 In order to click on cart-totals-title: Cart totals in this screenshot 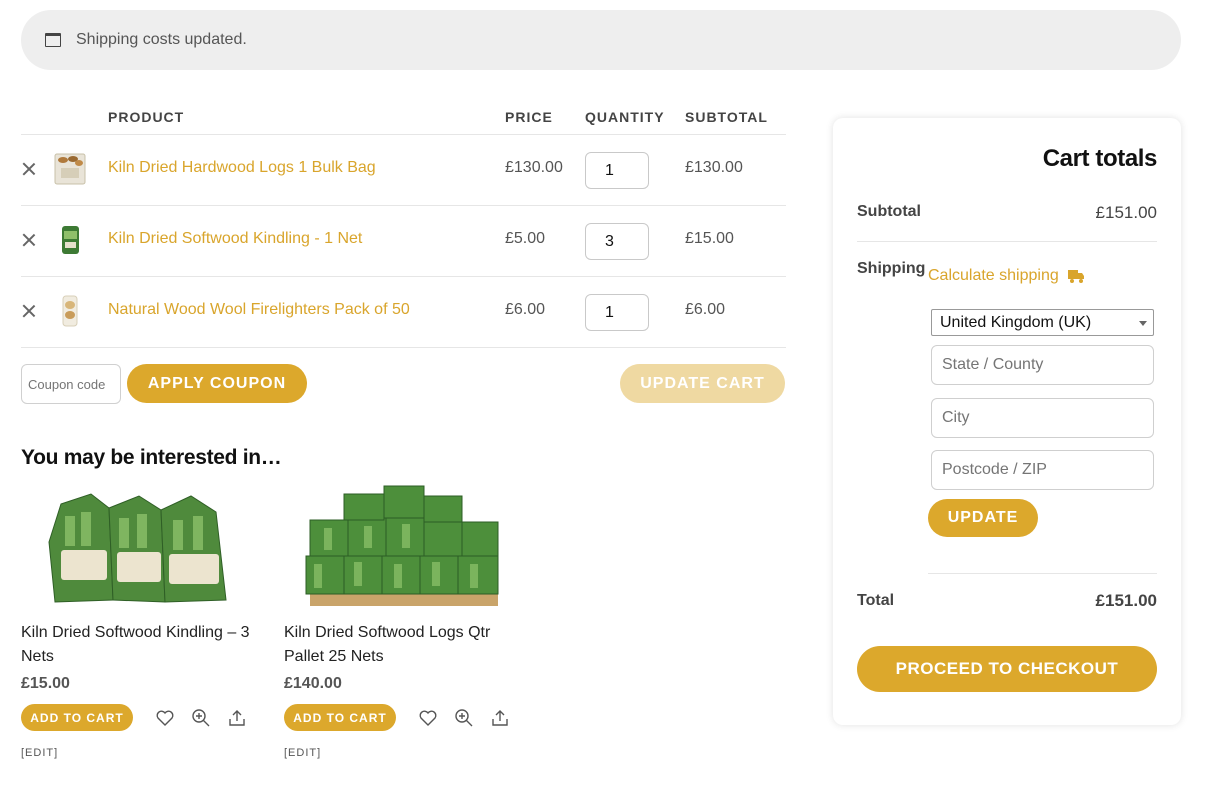, I will do `click(1100, 158)`.